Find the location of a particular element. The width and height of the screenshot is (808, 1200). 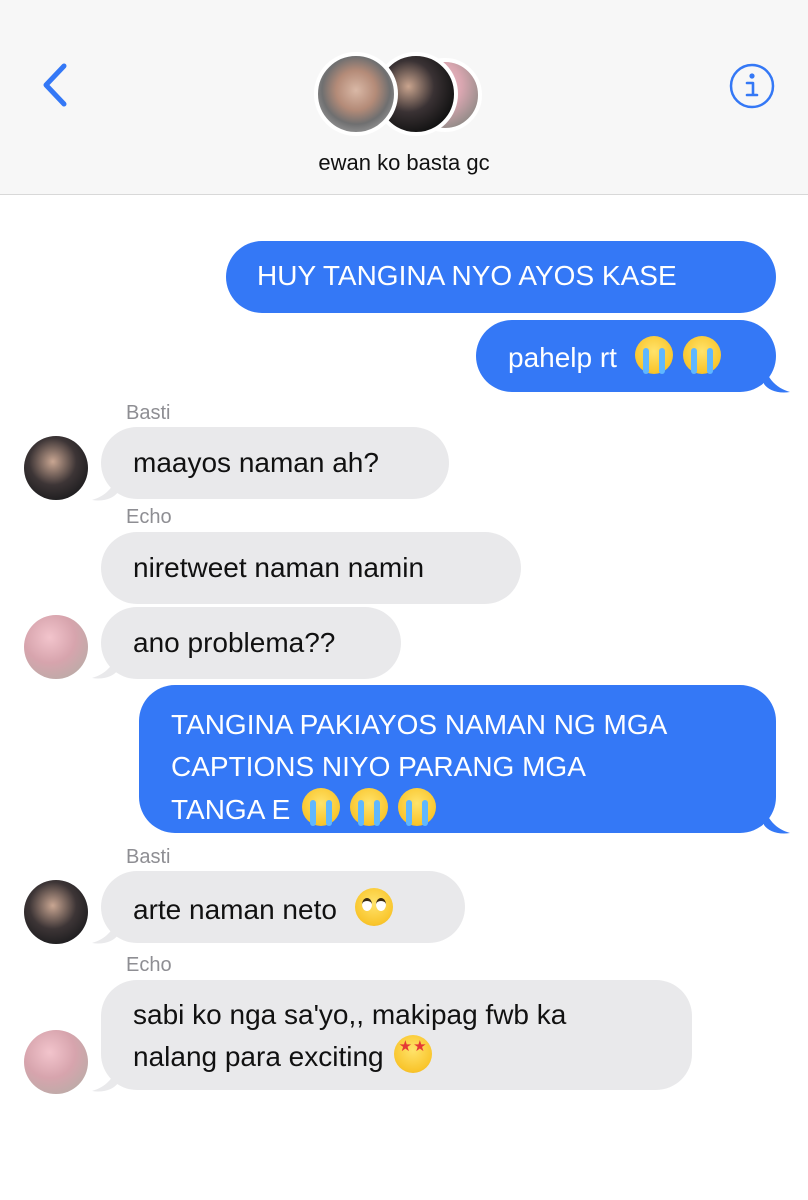

message-line: TANGINA PAKIAYOS NAMAN NG MGA is located at coordinates (419, 724).